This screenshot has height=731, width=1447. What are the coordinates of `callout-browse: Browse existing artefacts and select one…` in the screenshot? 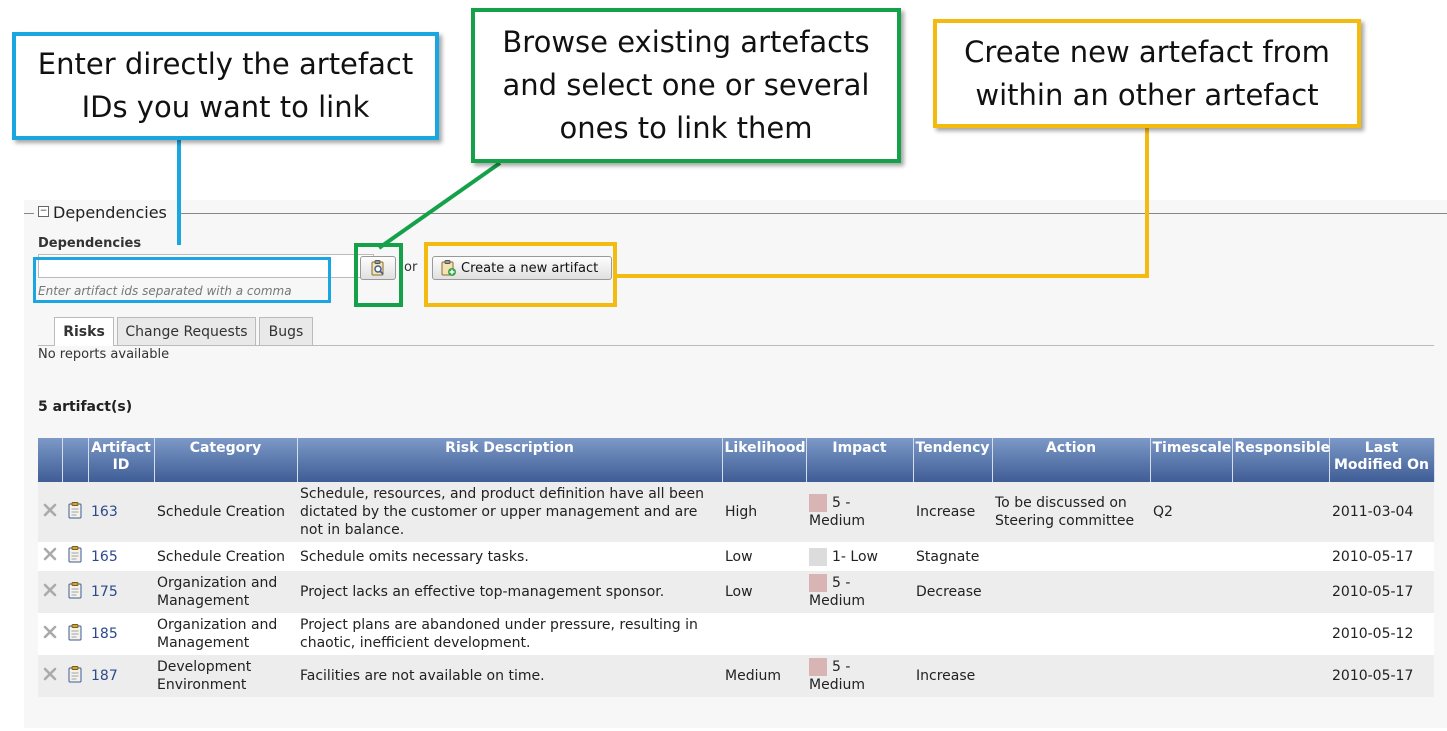 It's located at (686, 85).